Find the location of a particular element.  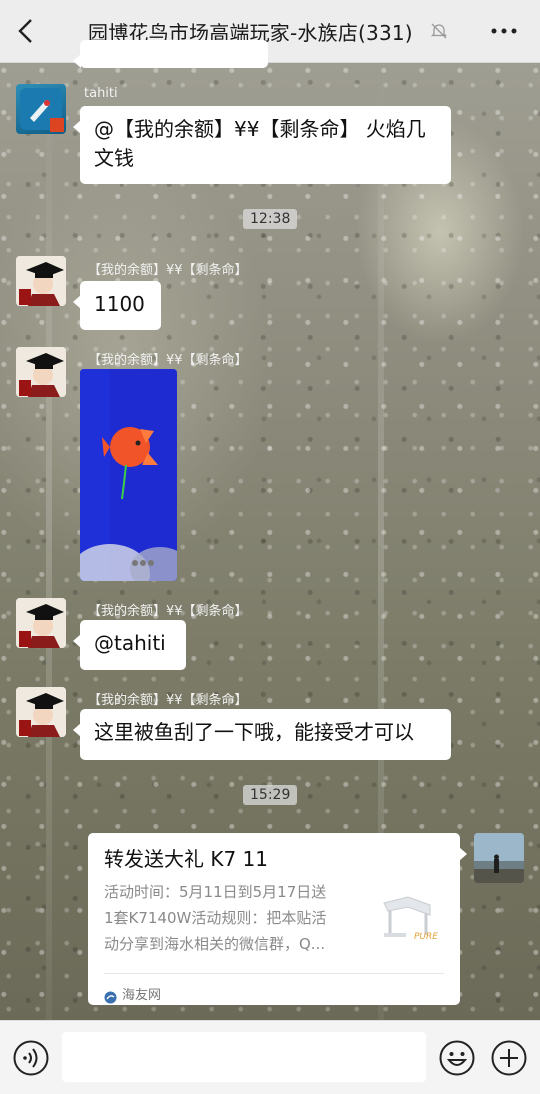

link-card-source: 海友网 is located at coordinates (142, 995).